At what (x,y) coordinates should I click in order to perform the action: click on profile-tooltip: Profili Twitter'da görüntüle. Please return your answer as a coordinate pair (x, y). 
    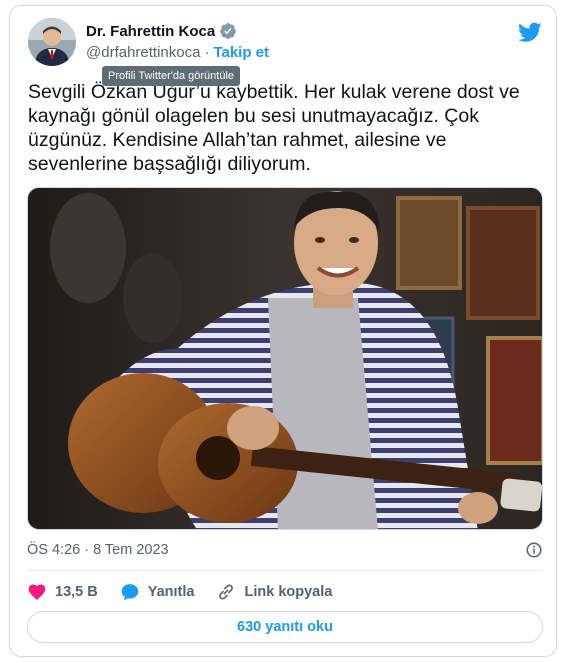
    Looking at the image, I should click on (171, 76).